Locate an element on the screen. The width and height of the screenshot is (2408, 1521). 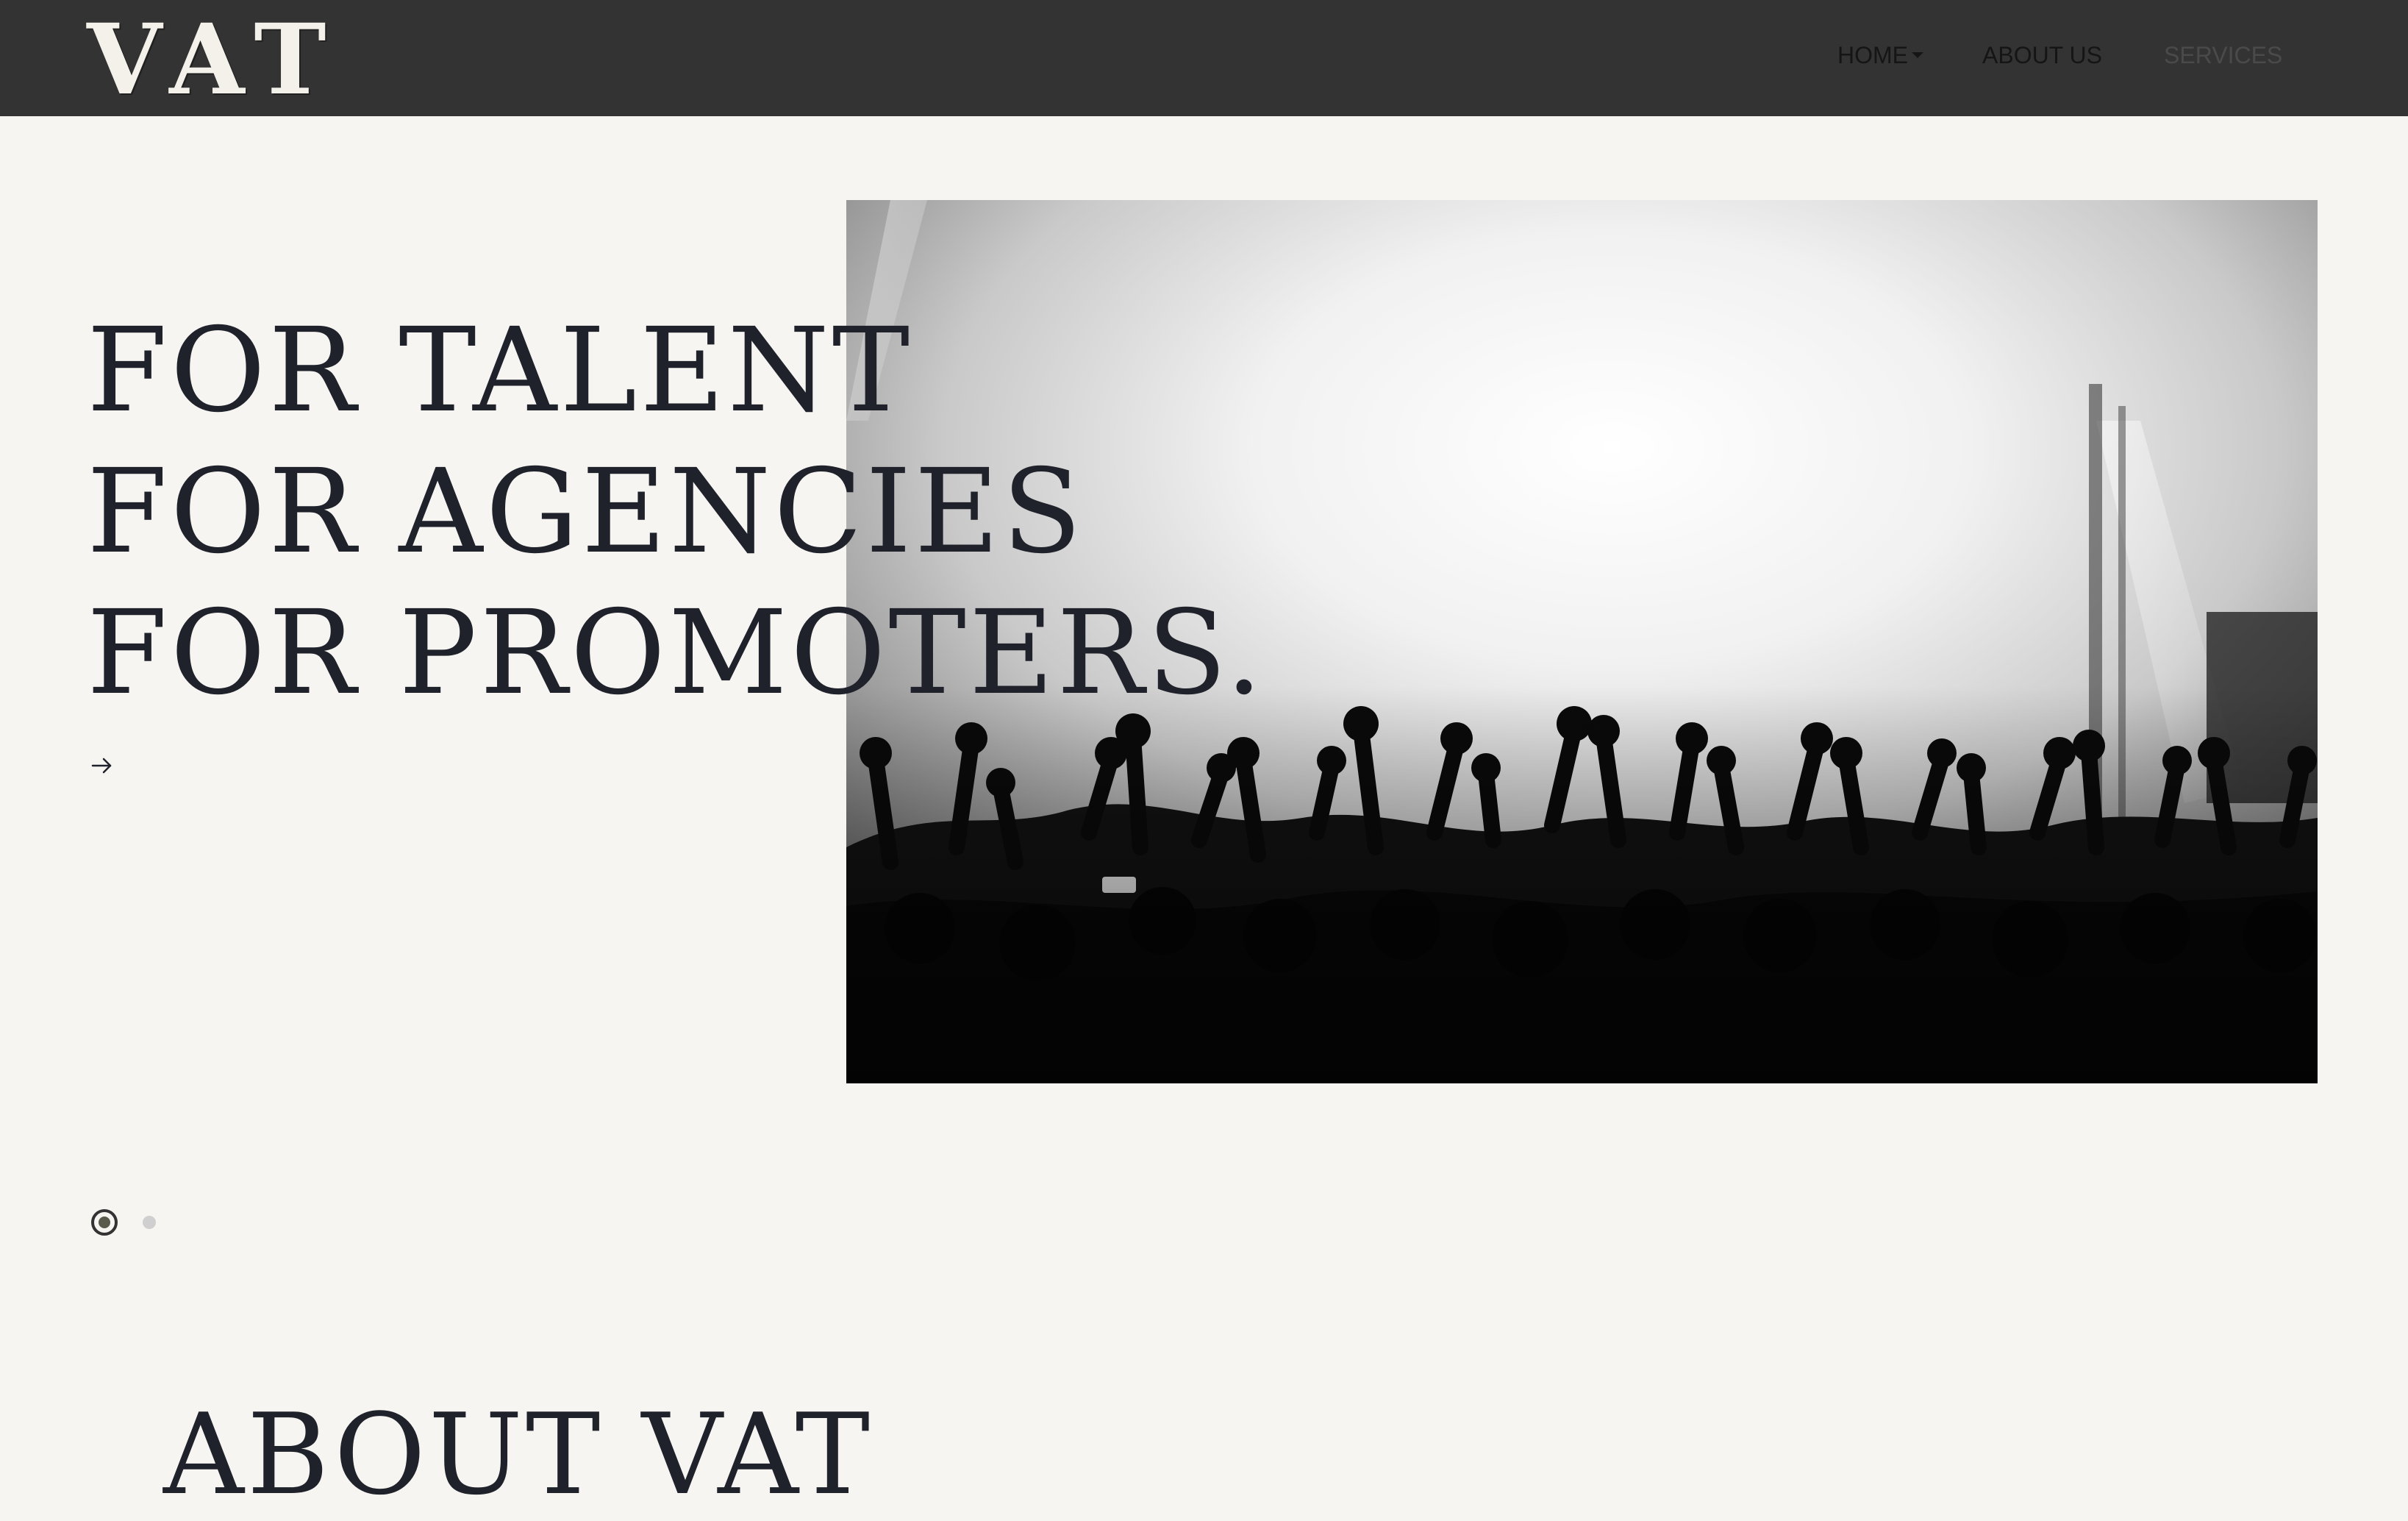
hero-headline: FOR TALENT FOR AGENCIES FOR PROMOTERS. is located at coordinates (676, 512).